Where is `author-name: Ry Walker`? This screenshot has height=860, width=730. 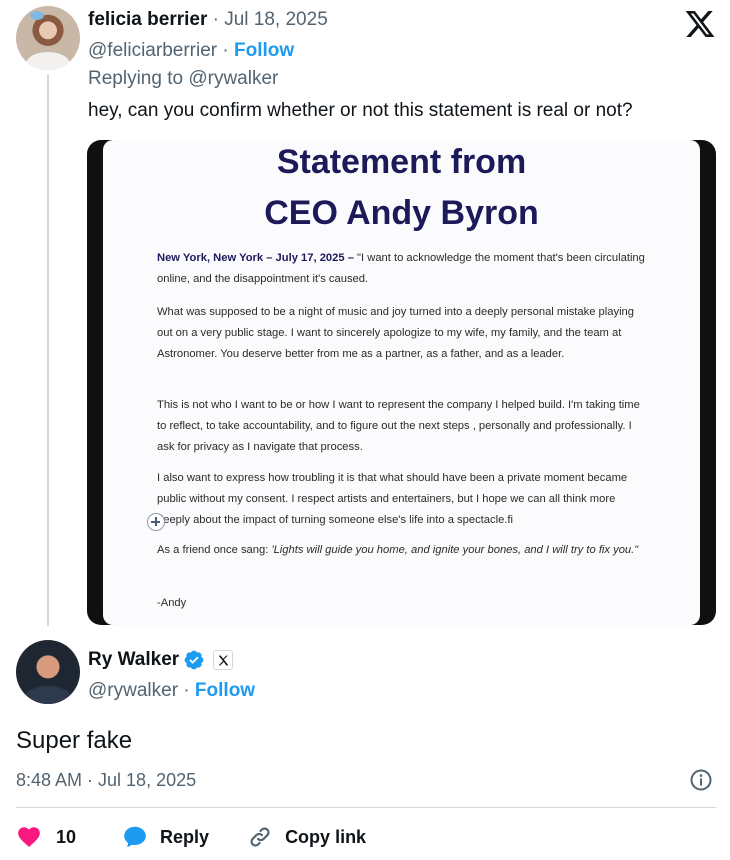
author-name: Ry Walker is located at coordinates (133, 660).